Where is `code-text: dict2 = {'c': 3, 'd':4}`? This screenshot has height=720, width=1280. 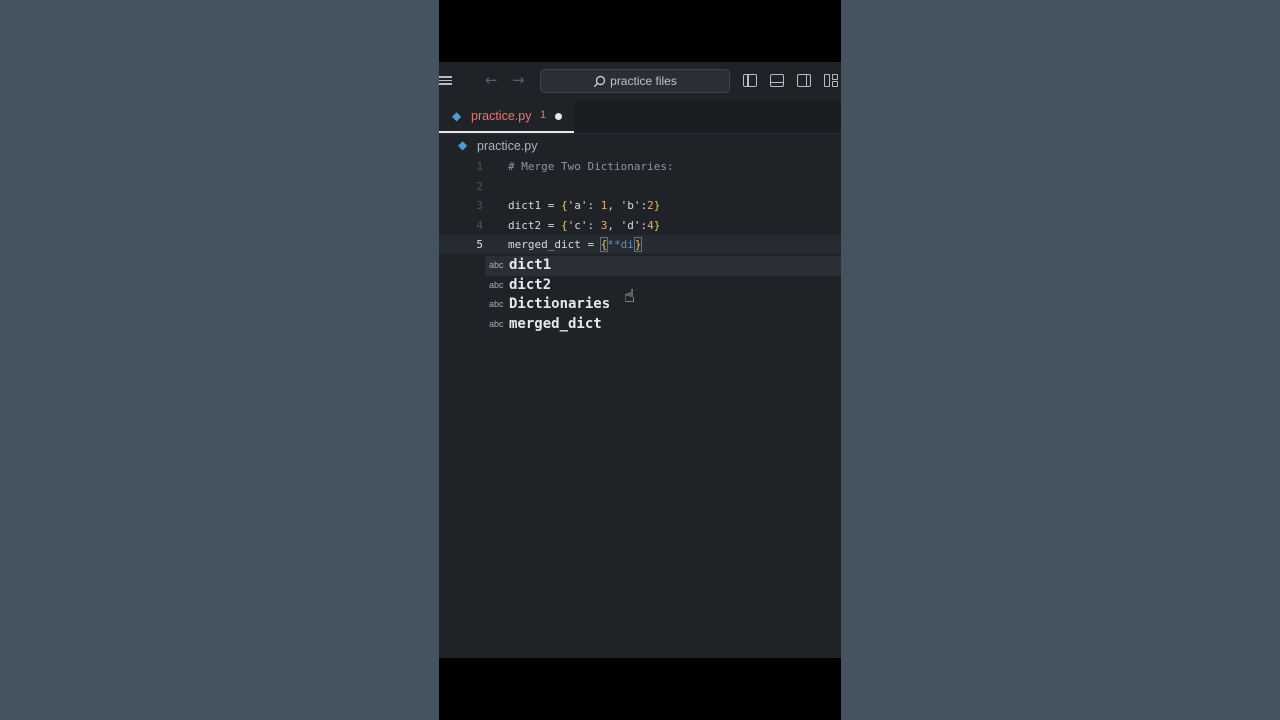 code-text: dict2 = {'c': 3, 'd':4} is located at coordinates (584, 225).